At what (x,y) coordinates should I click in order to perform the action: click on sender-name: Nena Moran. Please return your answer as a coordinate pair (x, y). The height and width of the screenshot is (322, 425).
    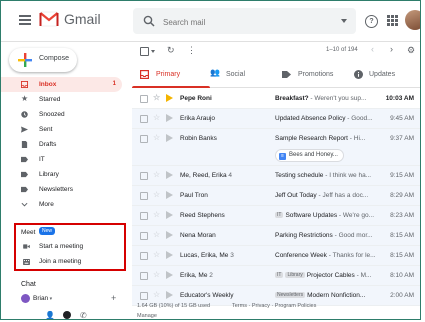
    Looking at the image, I should click on (198, 235).